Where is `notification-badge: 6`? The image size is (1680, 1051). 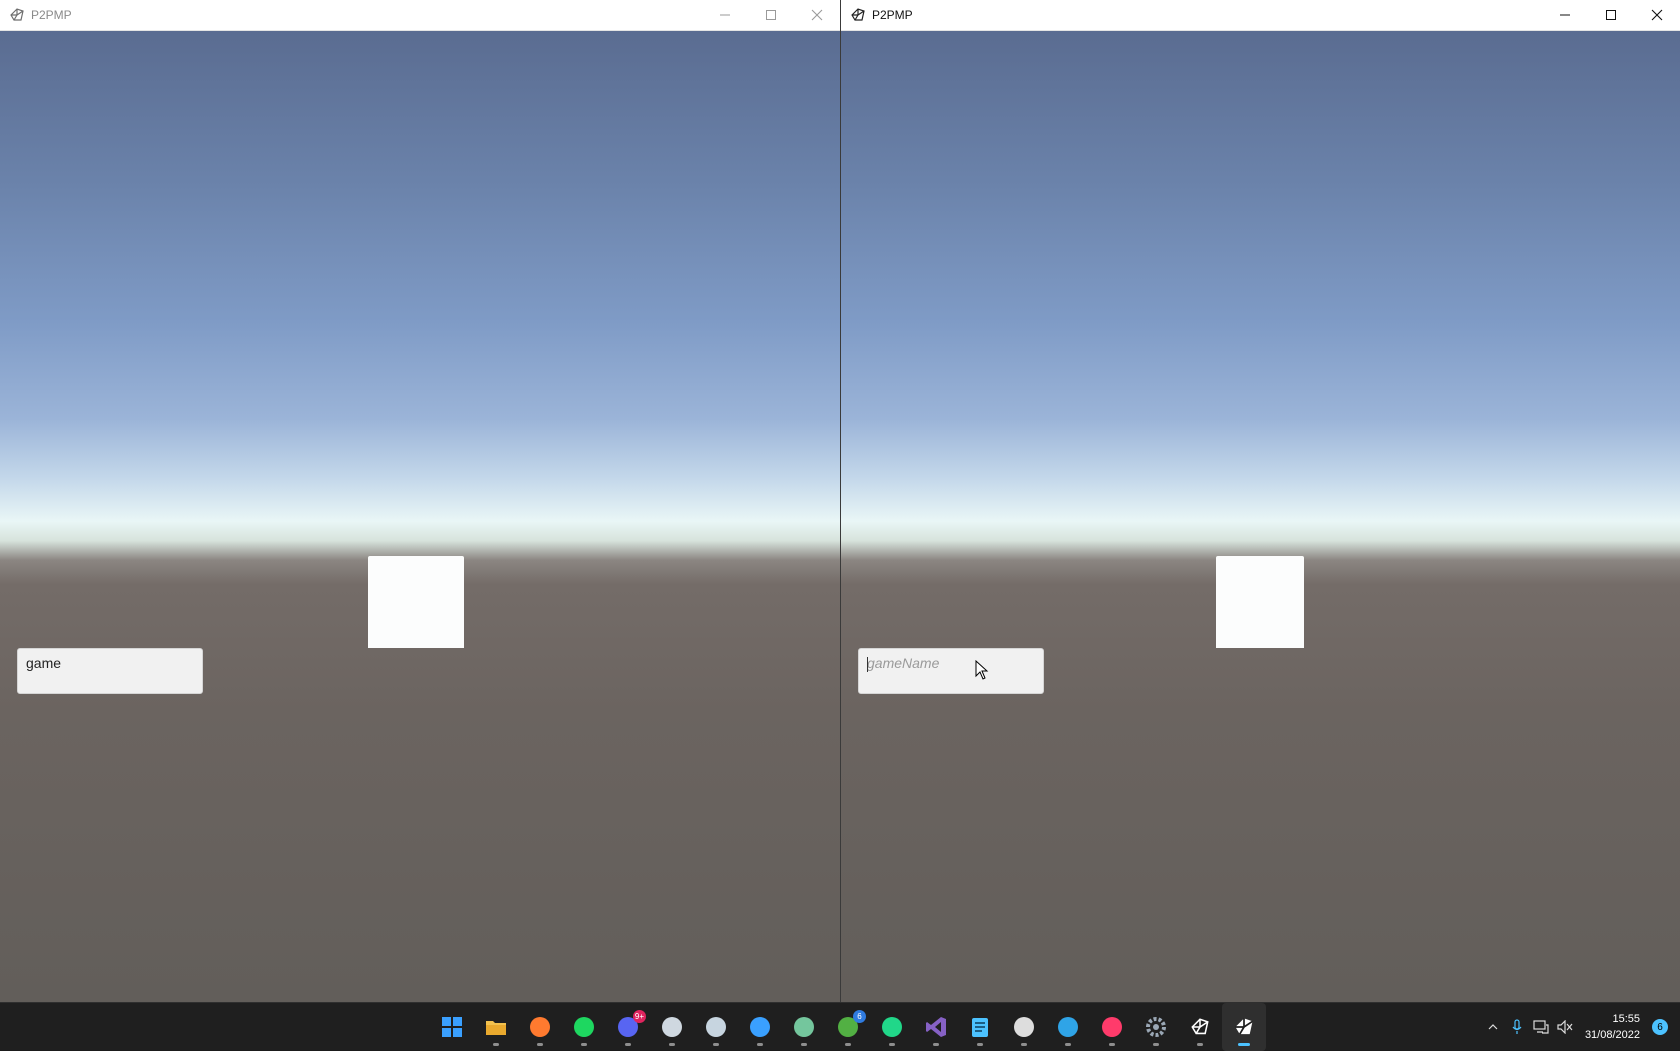 notification-badge: 6 is located at coordinates (1660, 1027).